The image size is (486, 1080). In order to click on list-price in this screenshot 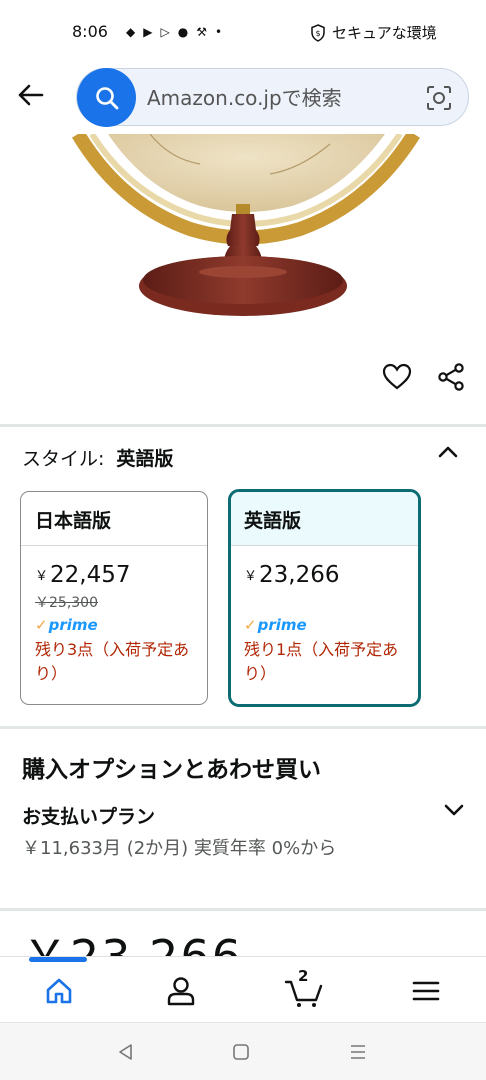, I will do `click(324, 601)`.